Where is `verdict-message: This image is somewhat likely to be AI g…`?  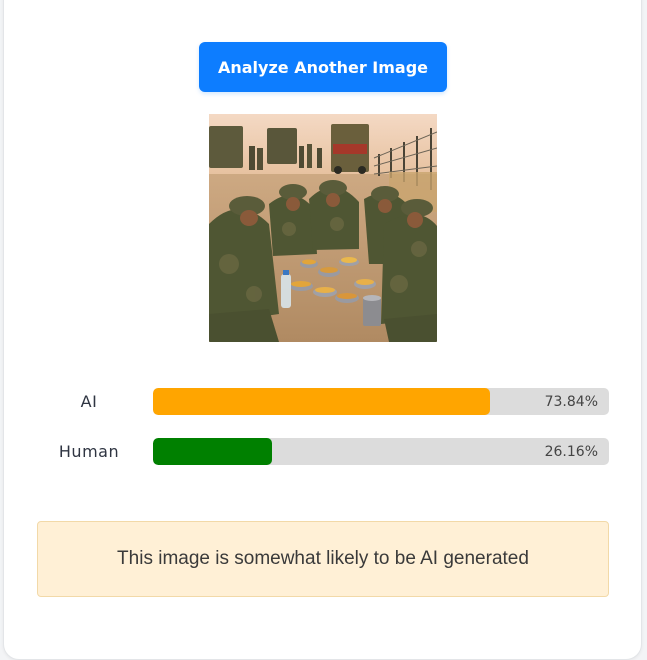
verdict-message: This image is somewhat likely to be AI g… is located at coordinates (323, 559).